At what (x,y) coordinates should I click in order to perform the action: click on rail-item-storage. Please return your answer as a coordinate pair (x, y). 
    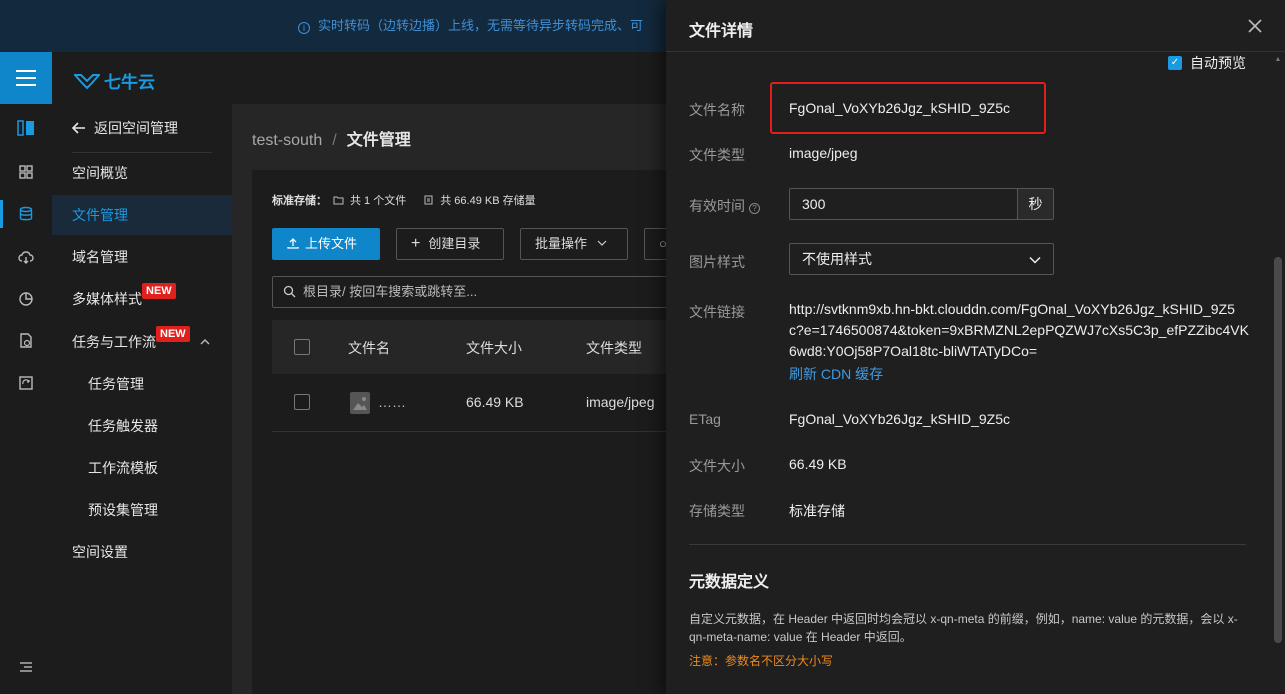
    Looking at the image, I should click on (26, 214).